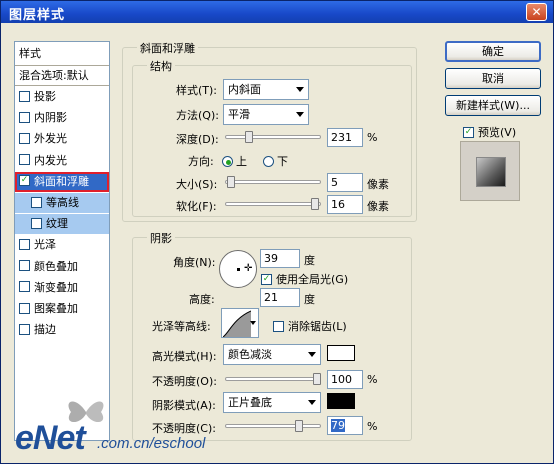 This screenshot has height=464, width=554. What do you see at coordinates (241, 161) in the screenshot?
I see `direction-up-label: 上` at bounding box center [241, 161].